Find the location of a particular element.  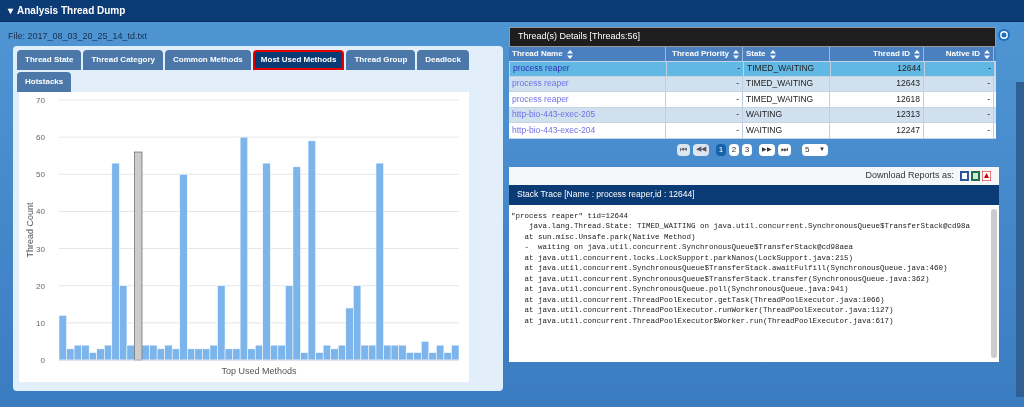

spreadsheet-icon is located at coordinates (975, 175).